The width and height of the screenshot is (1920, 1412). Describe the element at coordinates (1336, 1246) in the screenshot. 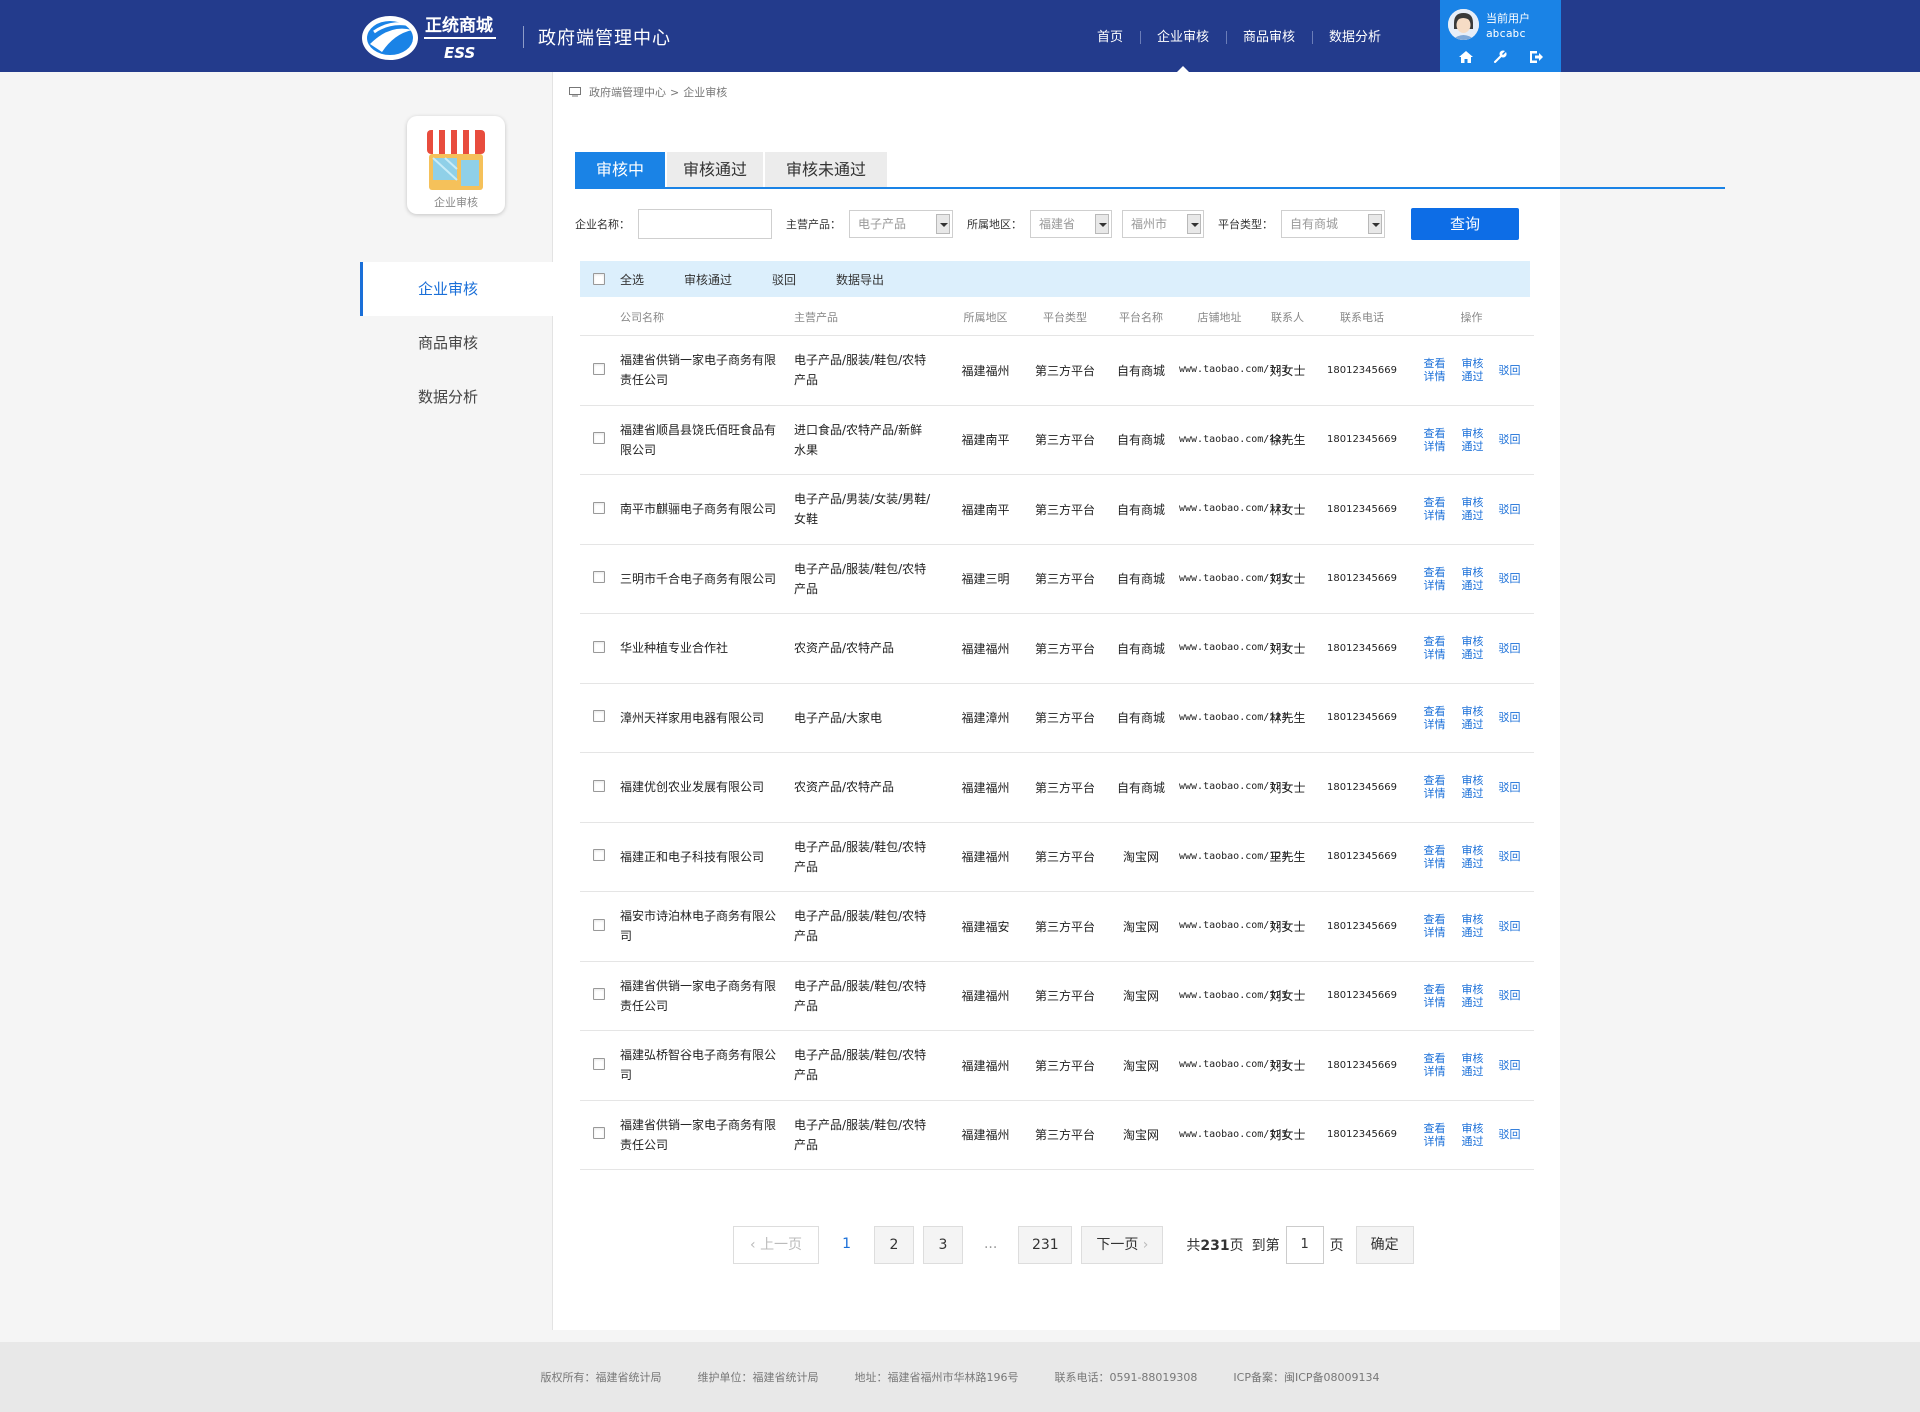

I see `goto-suffix: 页` at that location.